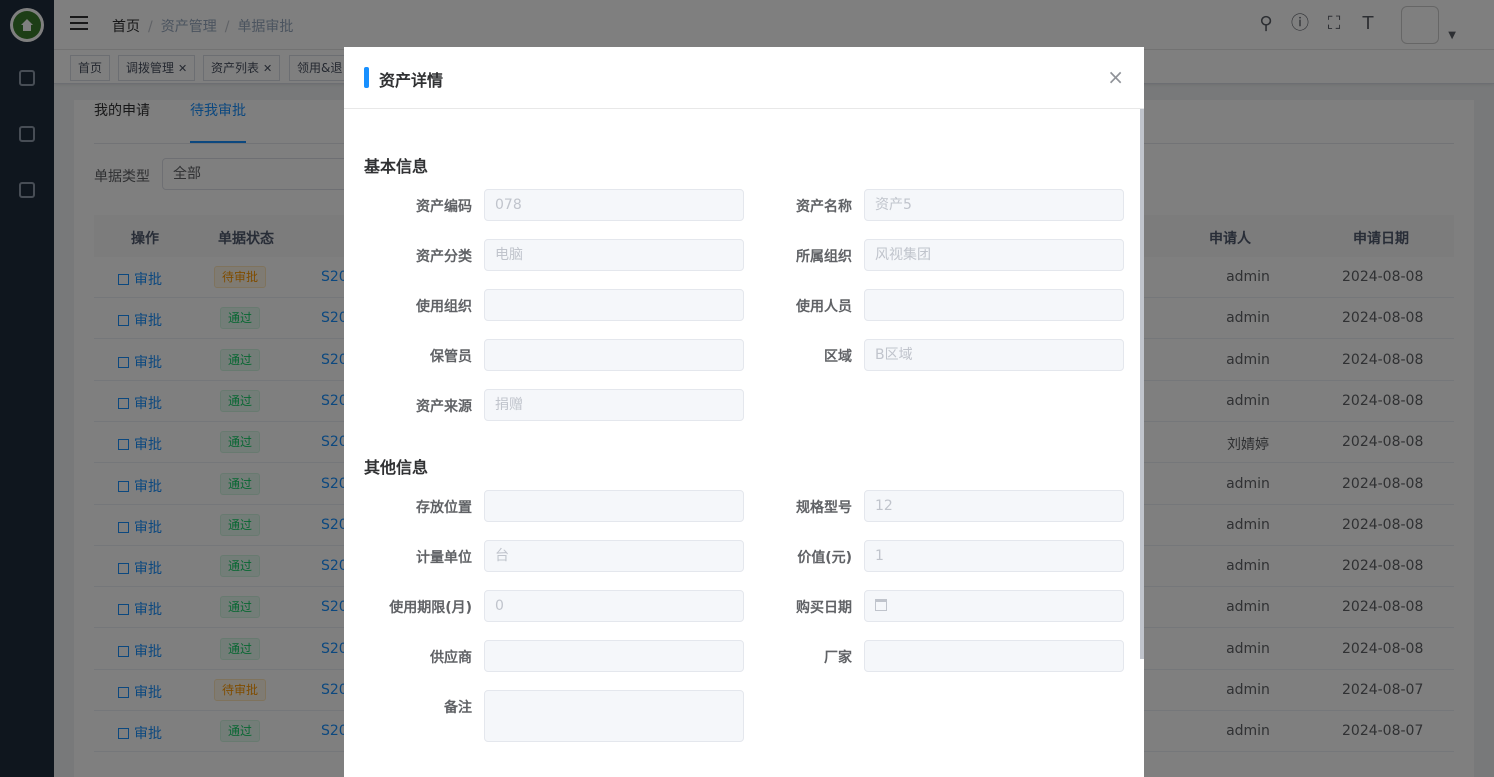 Image resolution: width=1494 pixels, height=777 pixels. What do you see at coordinates (396, 467) in the screenshot?
I see `other-info-heading: 其他信息` at bounding box center [396, 467].